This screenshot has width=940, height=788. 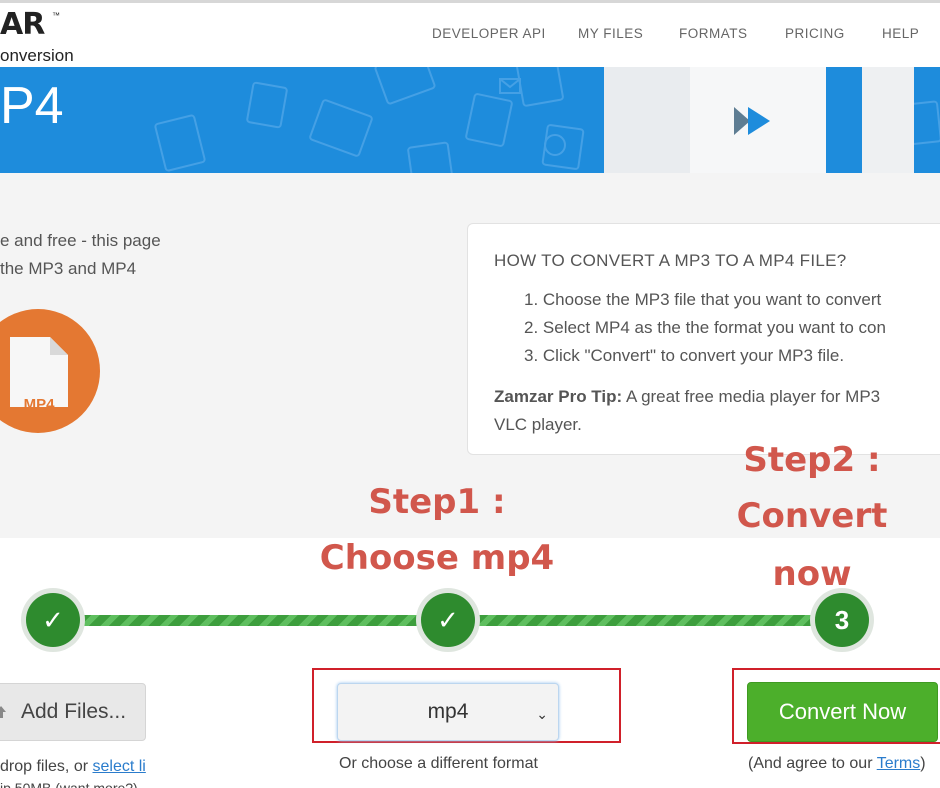 I want to click on annotation-step2-line3: now, so click(x=812, y=574).